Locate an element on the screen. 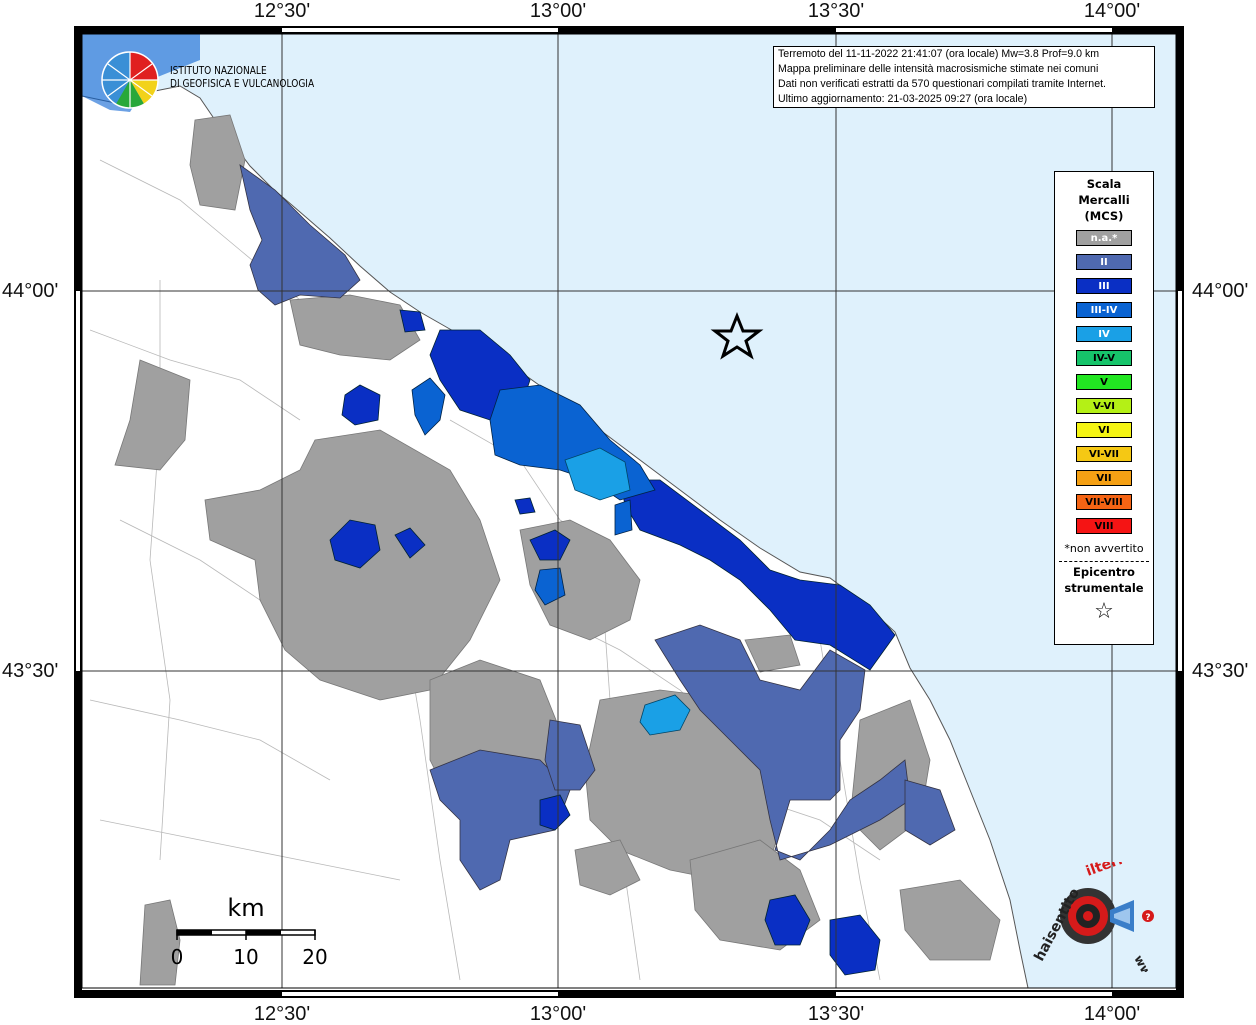  lat-label-left-4400: 44°00' is located at coordinates (30, 291).